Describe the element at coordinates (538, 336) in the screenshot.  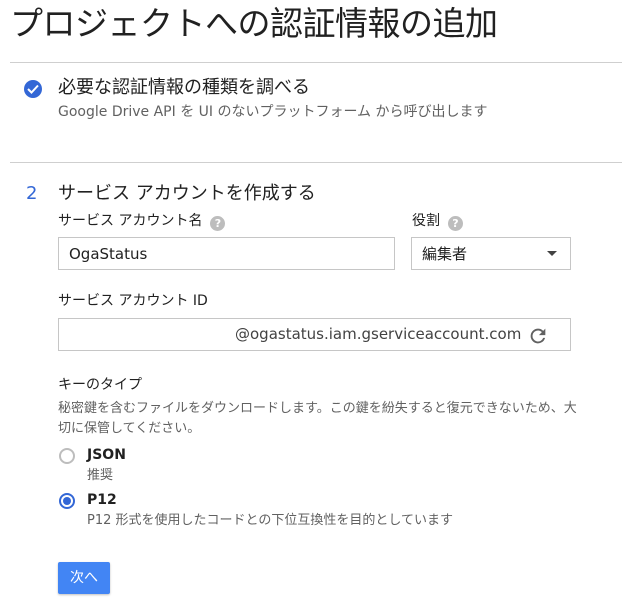
I see `refresh-icon` at that location.